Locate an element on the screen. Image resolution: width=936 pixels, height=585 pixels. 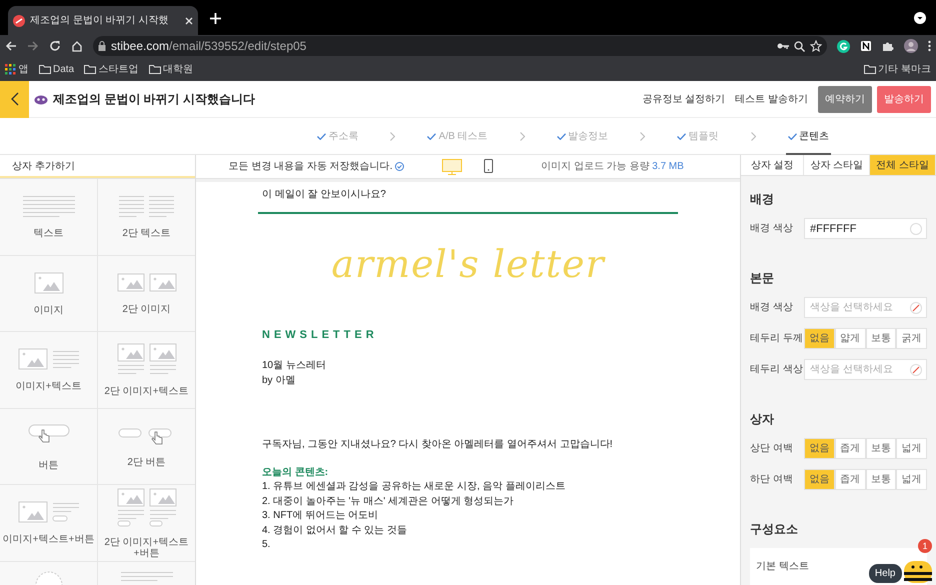
two-column-image-text-button-icon is located at coordinates (147, 506).